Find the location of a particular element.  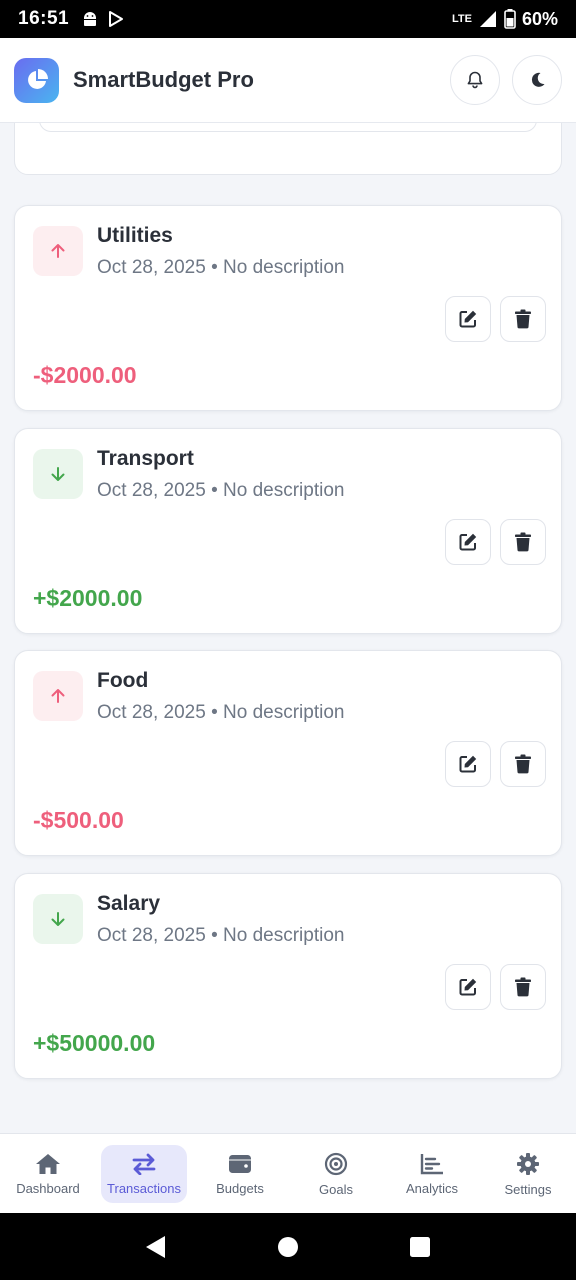

bell-icon is located at coordinates (475, 80).